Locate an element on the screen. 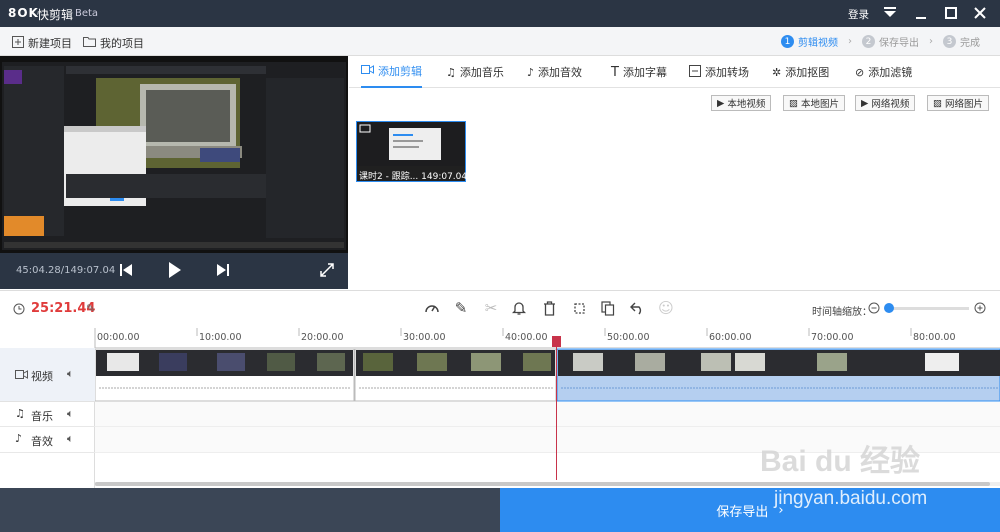  app-edition: Beta is located at coordinates (87, 13).